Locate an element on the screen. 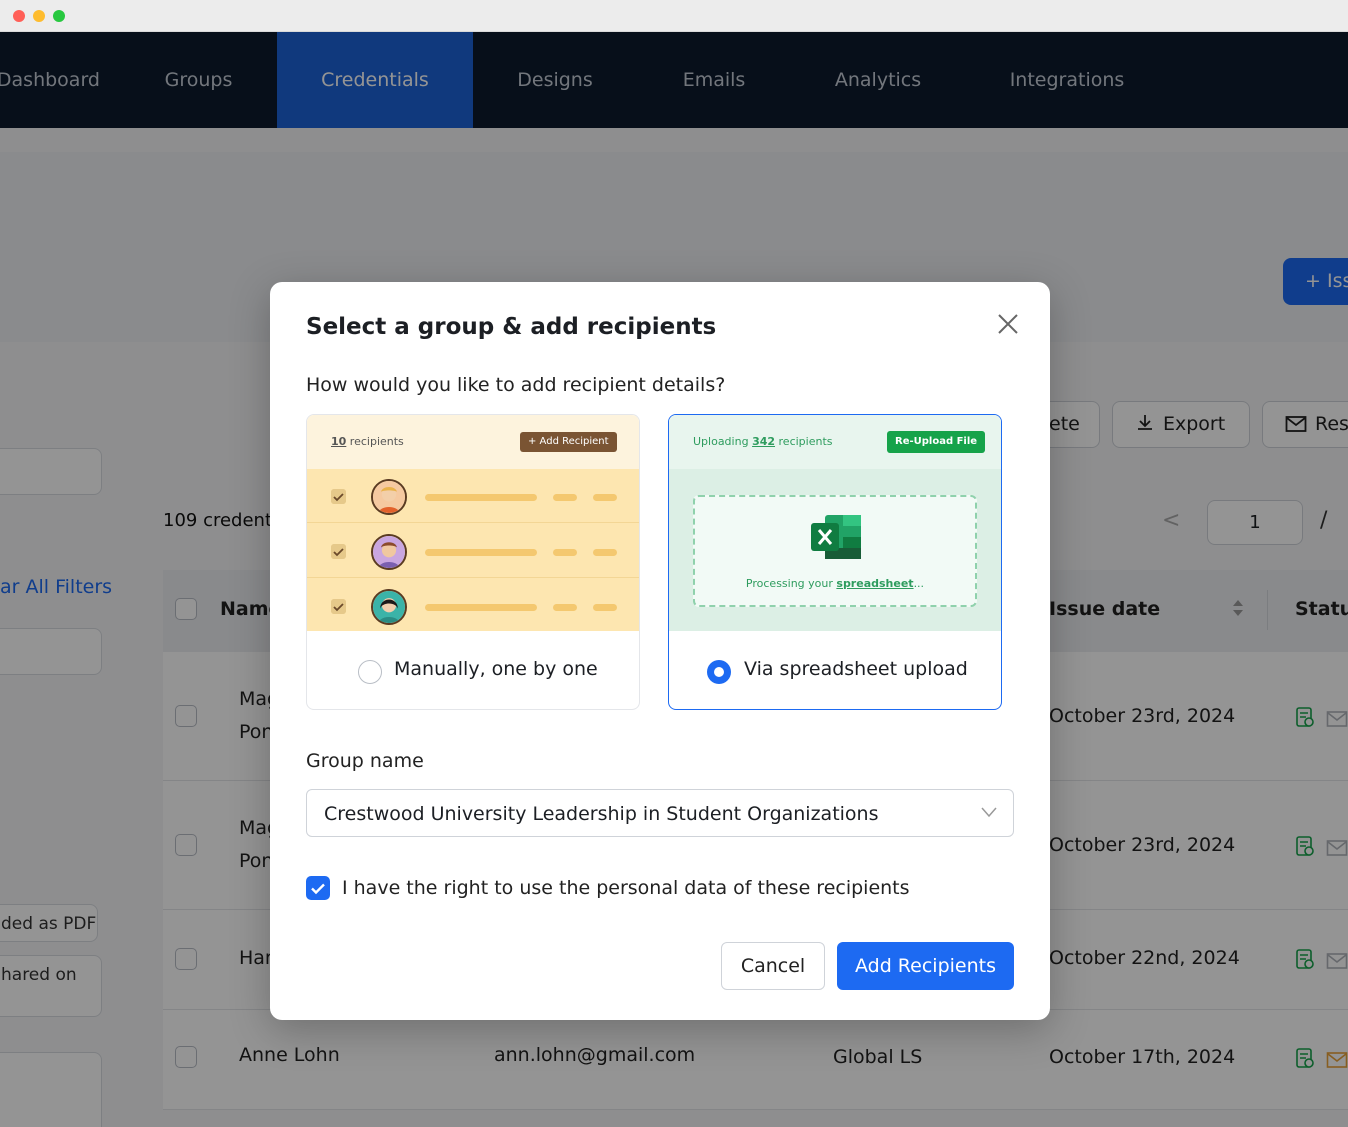  manual-recipient-count: 10 recipients is located at coordinates (367, 441).